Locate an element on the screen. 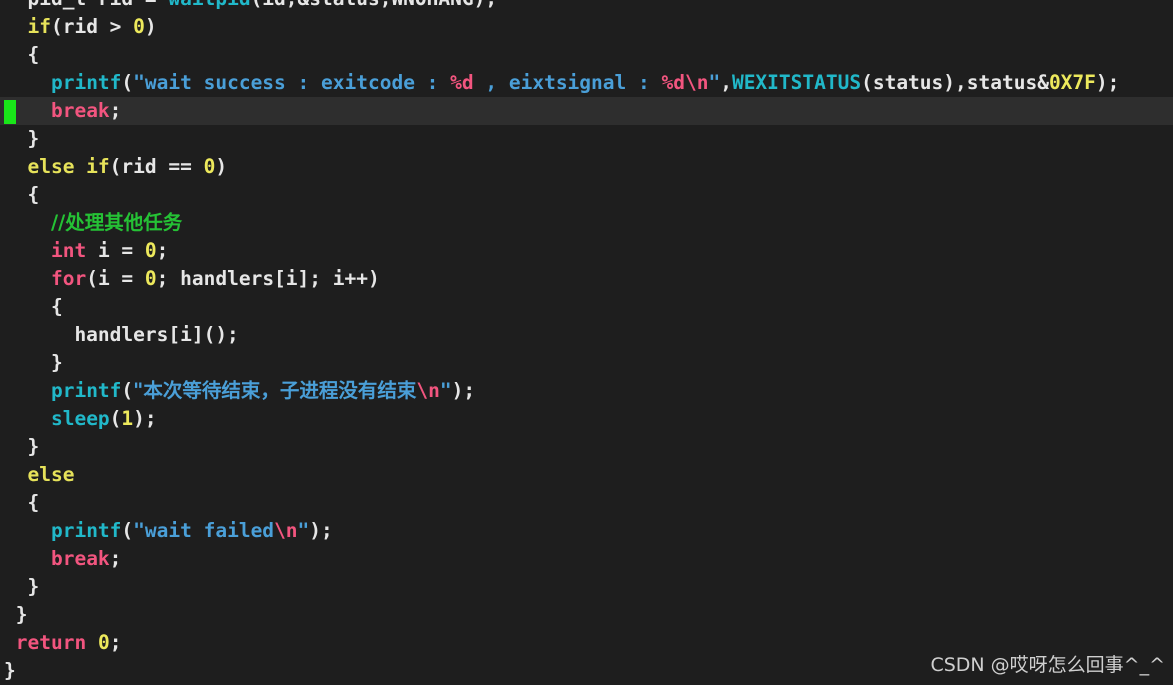  code-line: printf("本次等待结束，子进程没有结束\n"); is located at coordinates (586, 391).